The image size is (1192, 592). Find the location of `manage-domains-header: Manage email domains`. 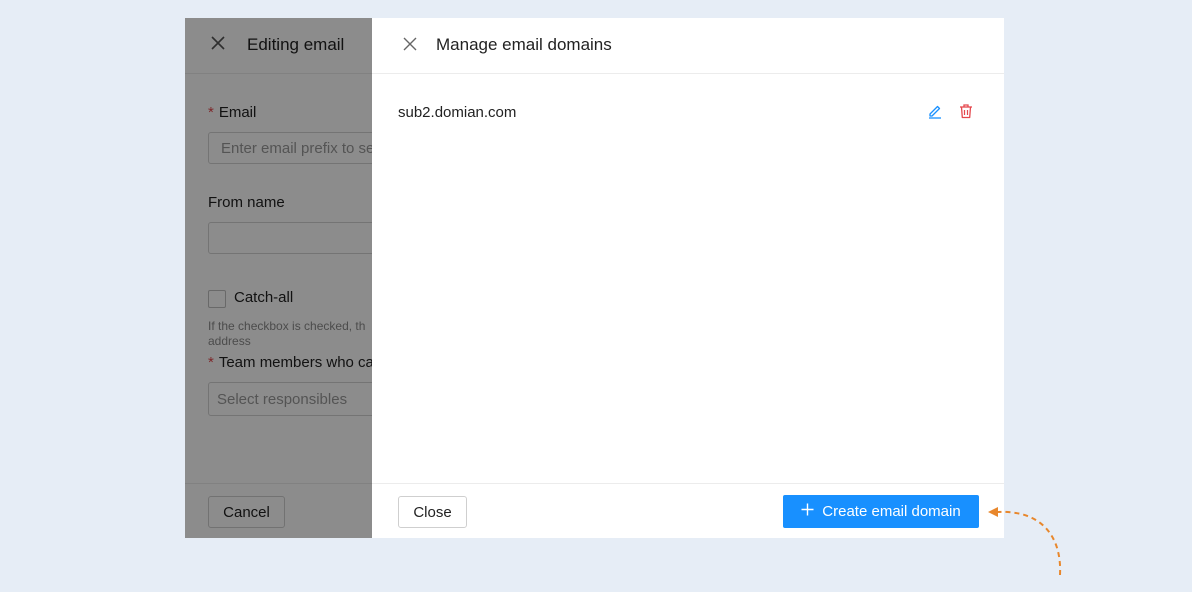

manage-domains-header: Manage email domains is located at coordinates (688, 46).